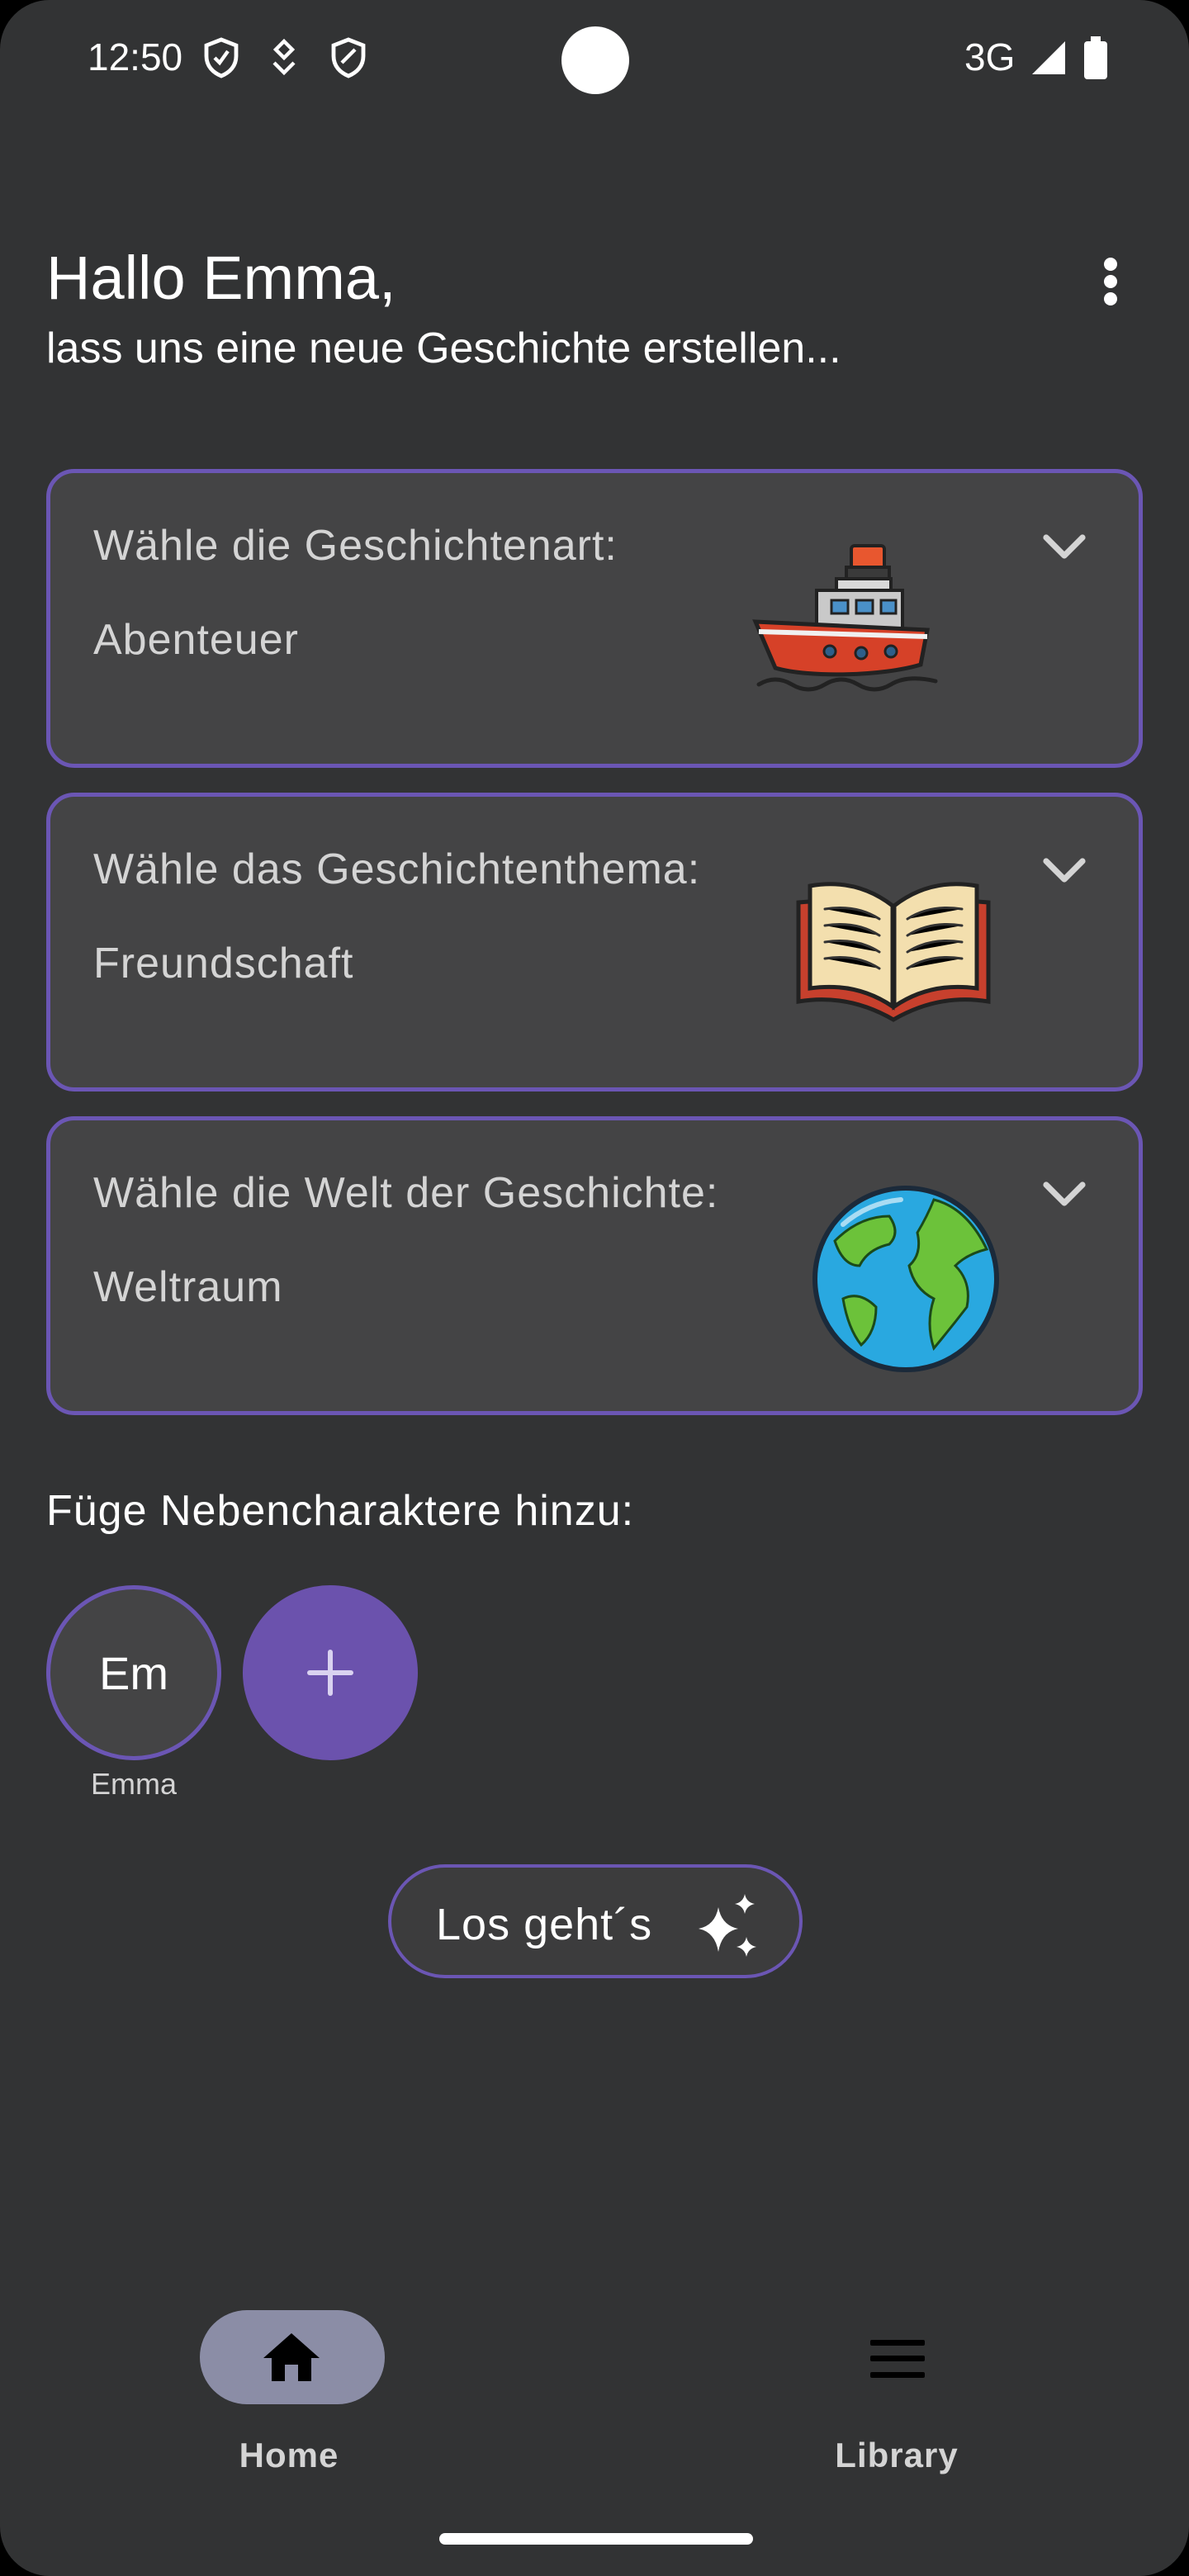 Image resolution: width=1189 pixels, height=2576 pixels. What do you see at coordinates (594, 1265) in the screenshot?
I see `story-world-dropdown: Wähle die Welt der Geschichte: Weltraum` at bounding box center [594, 1265].